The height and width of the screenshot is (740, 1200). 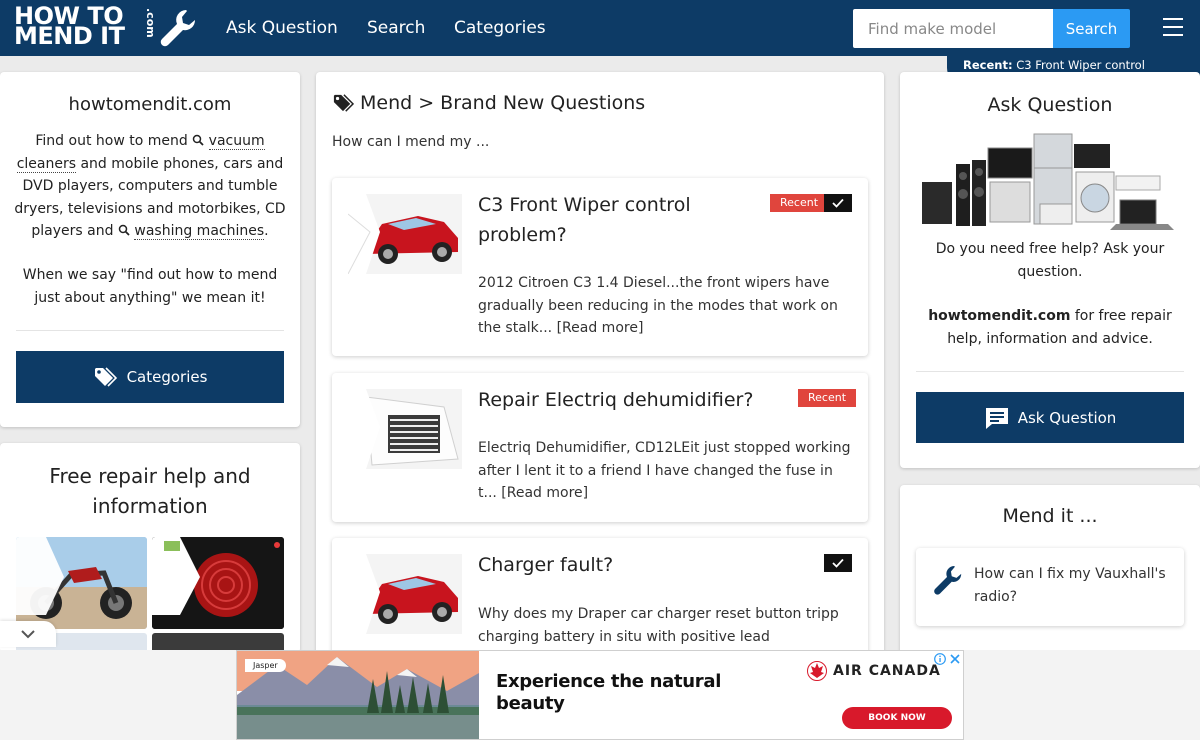 What do you see at coordinates (282, 28) in the screenshot?
I see `nav-ask-question: Ask Question` at bounding box center [282, 28].